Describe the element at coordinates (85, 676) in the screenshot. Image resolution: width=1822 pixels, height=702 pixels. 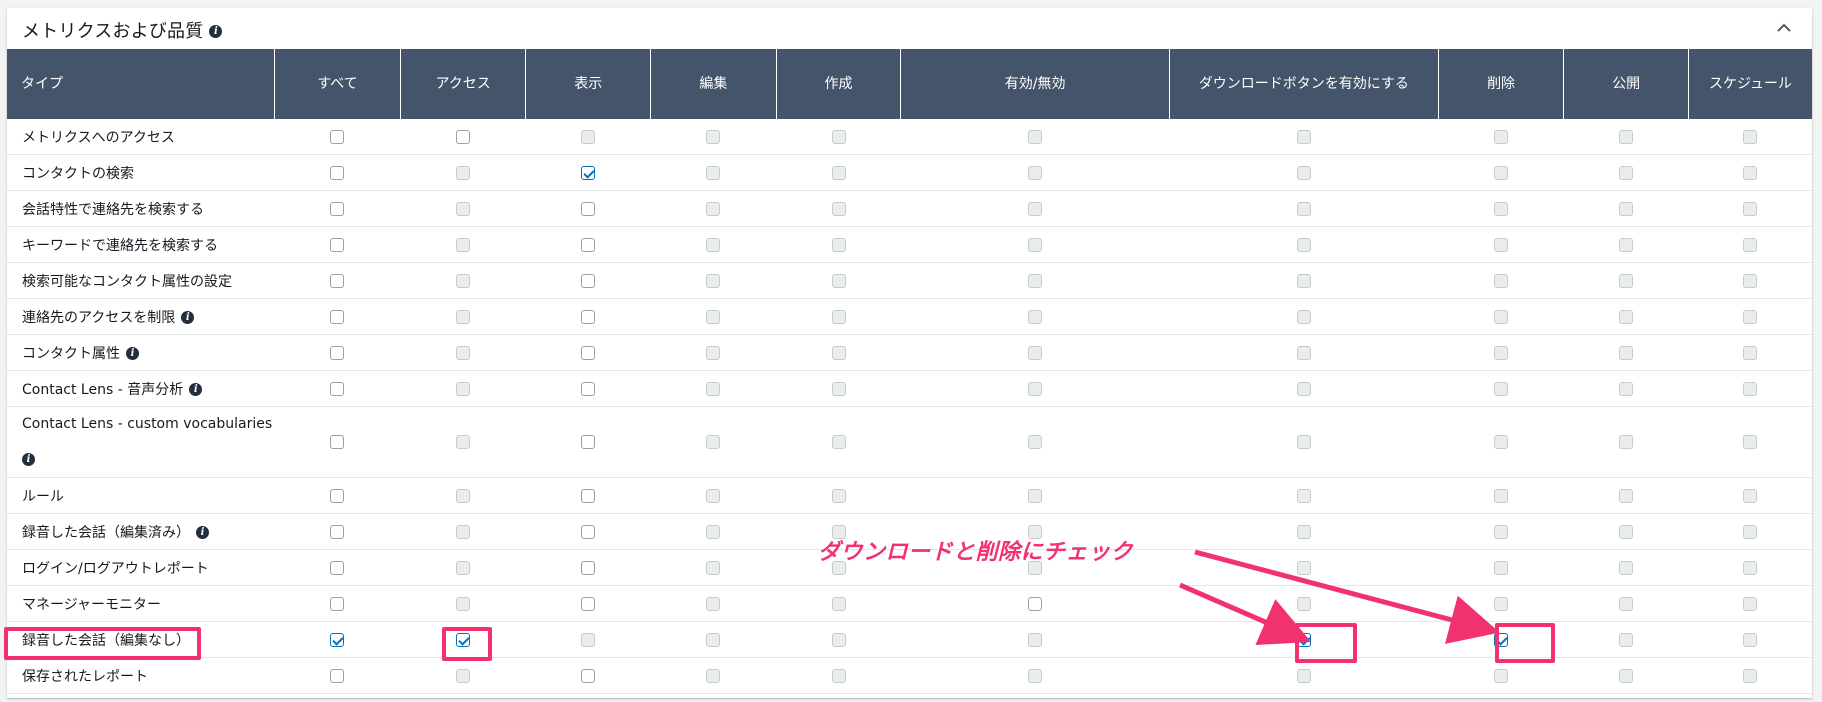
I see `row-label: 保存されたレポート` at that location.